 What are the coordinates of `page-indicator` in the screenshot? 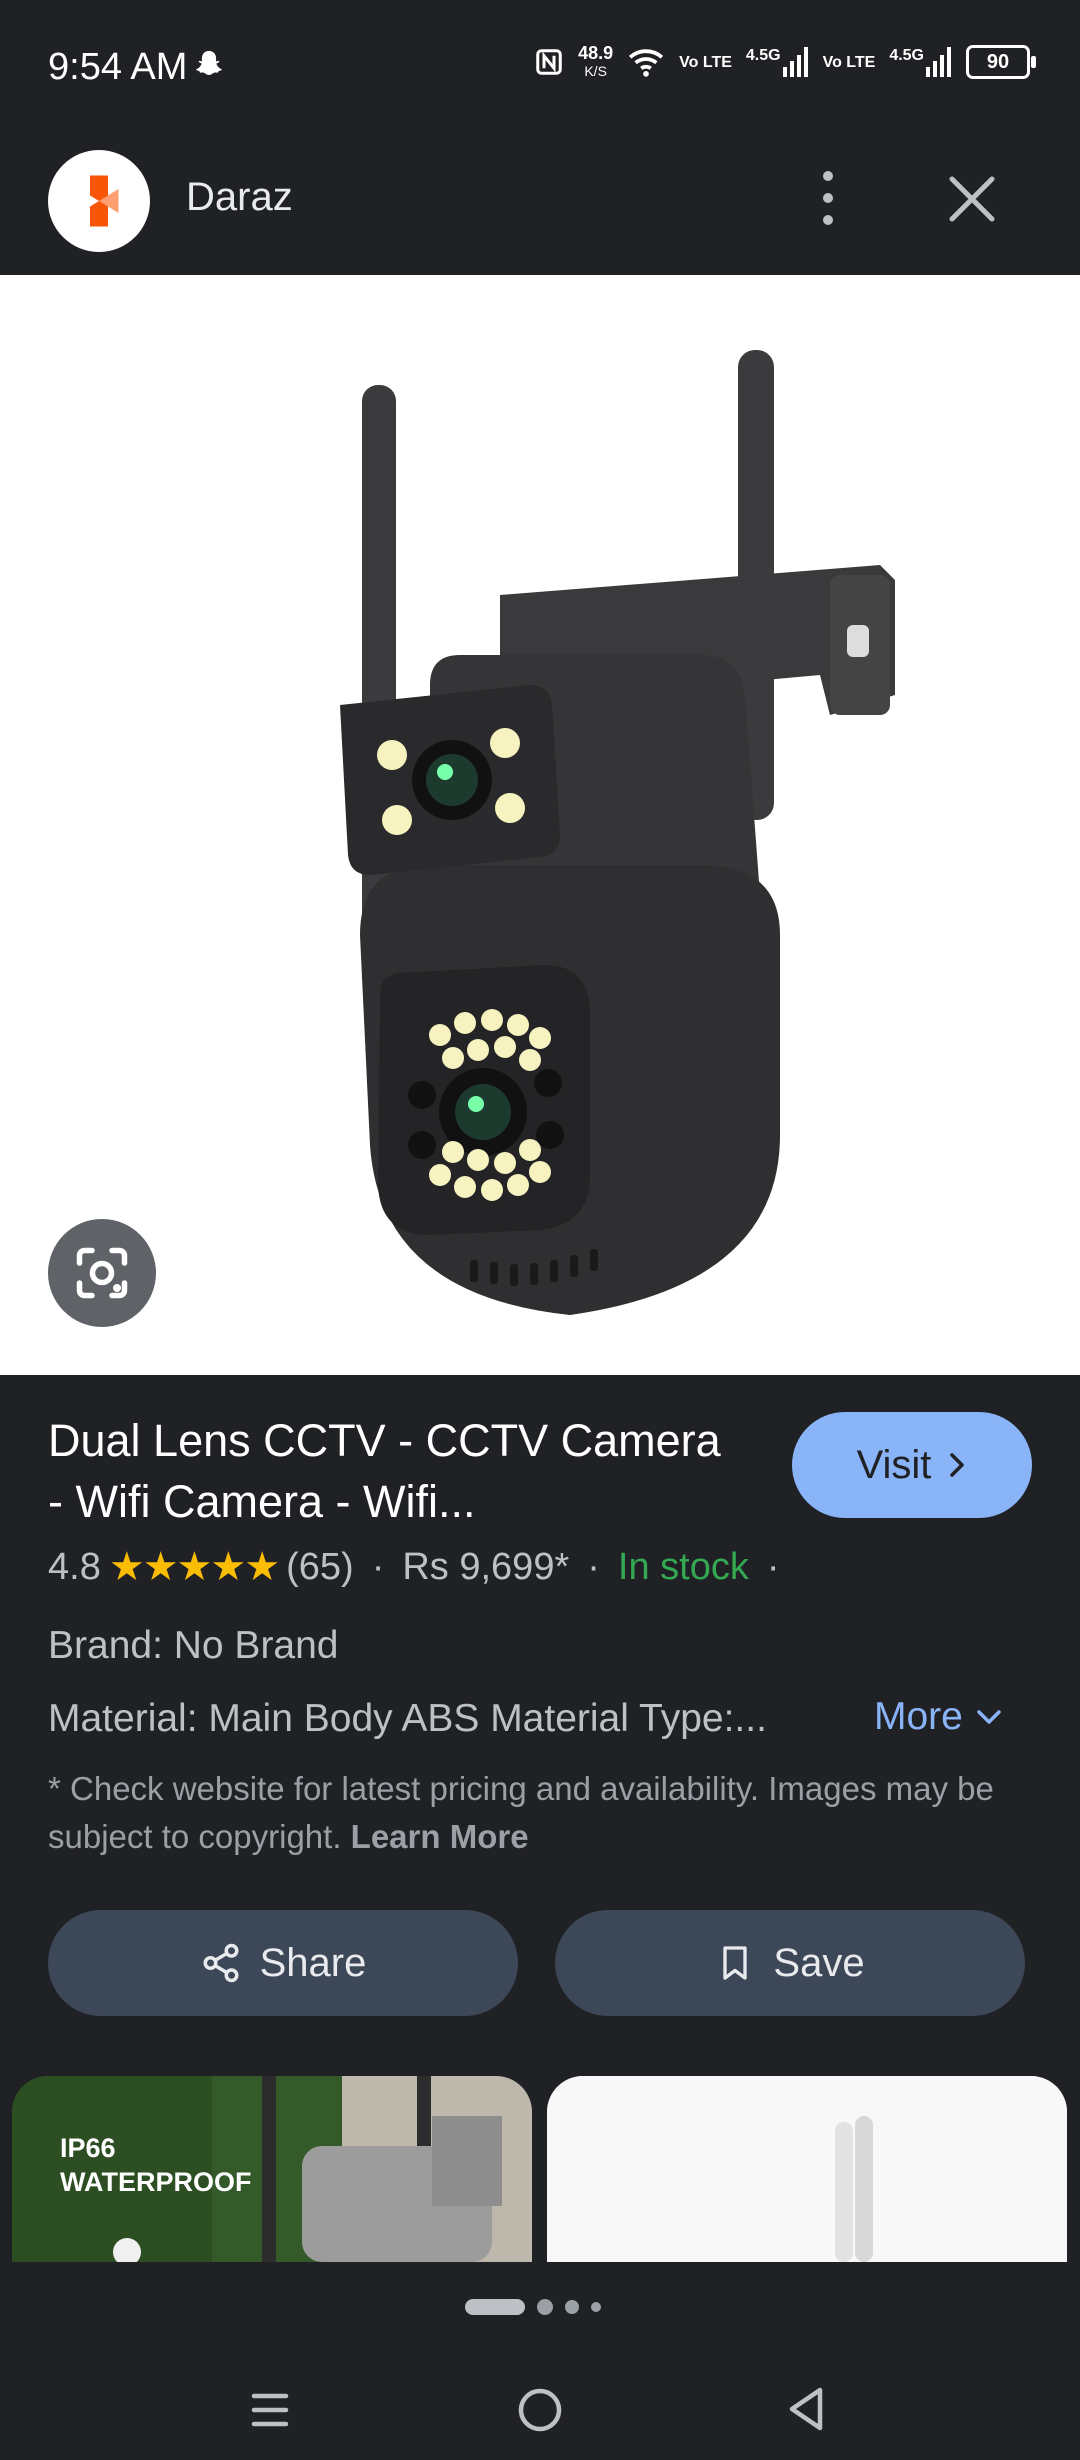 It's located at (533, 2307).